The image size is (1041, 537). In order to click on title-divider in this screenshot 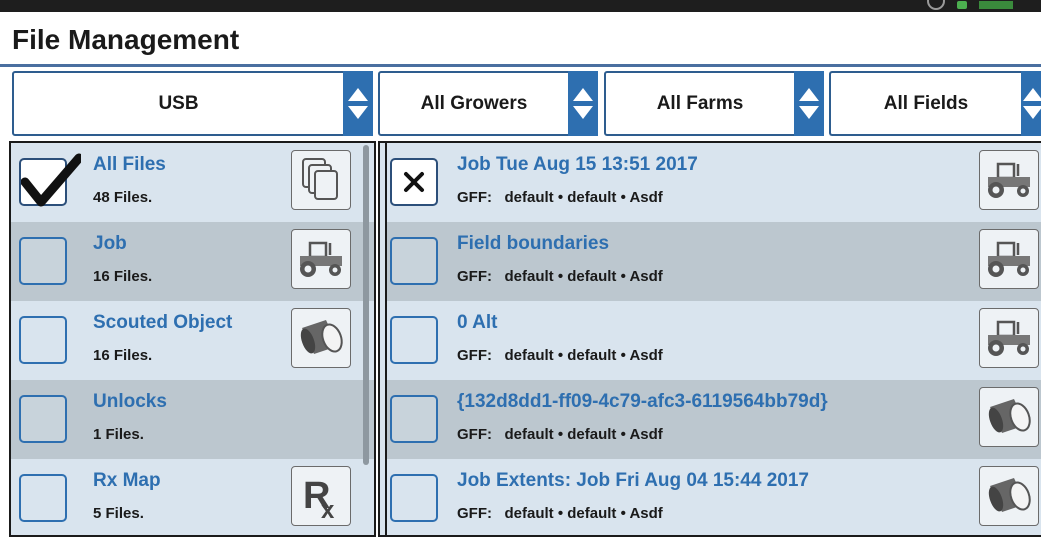, I will do `click(520, 65)`.